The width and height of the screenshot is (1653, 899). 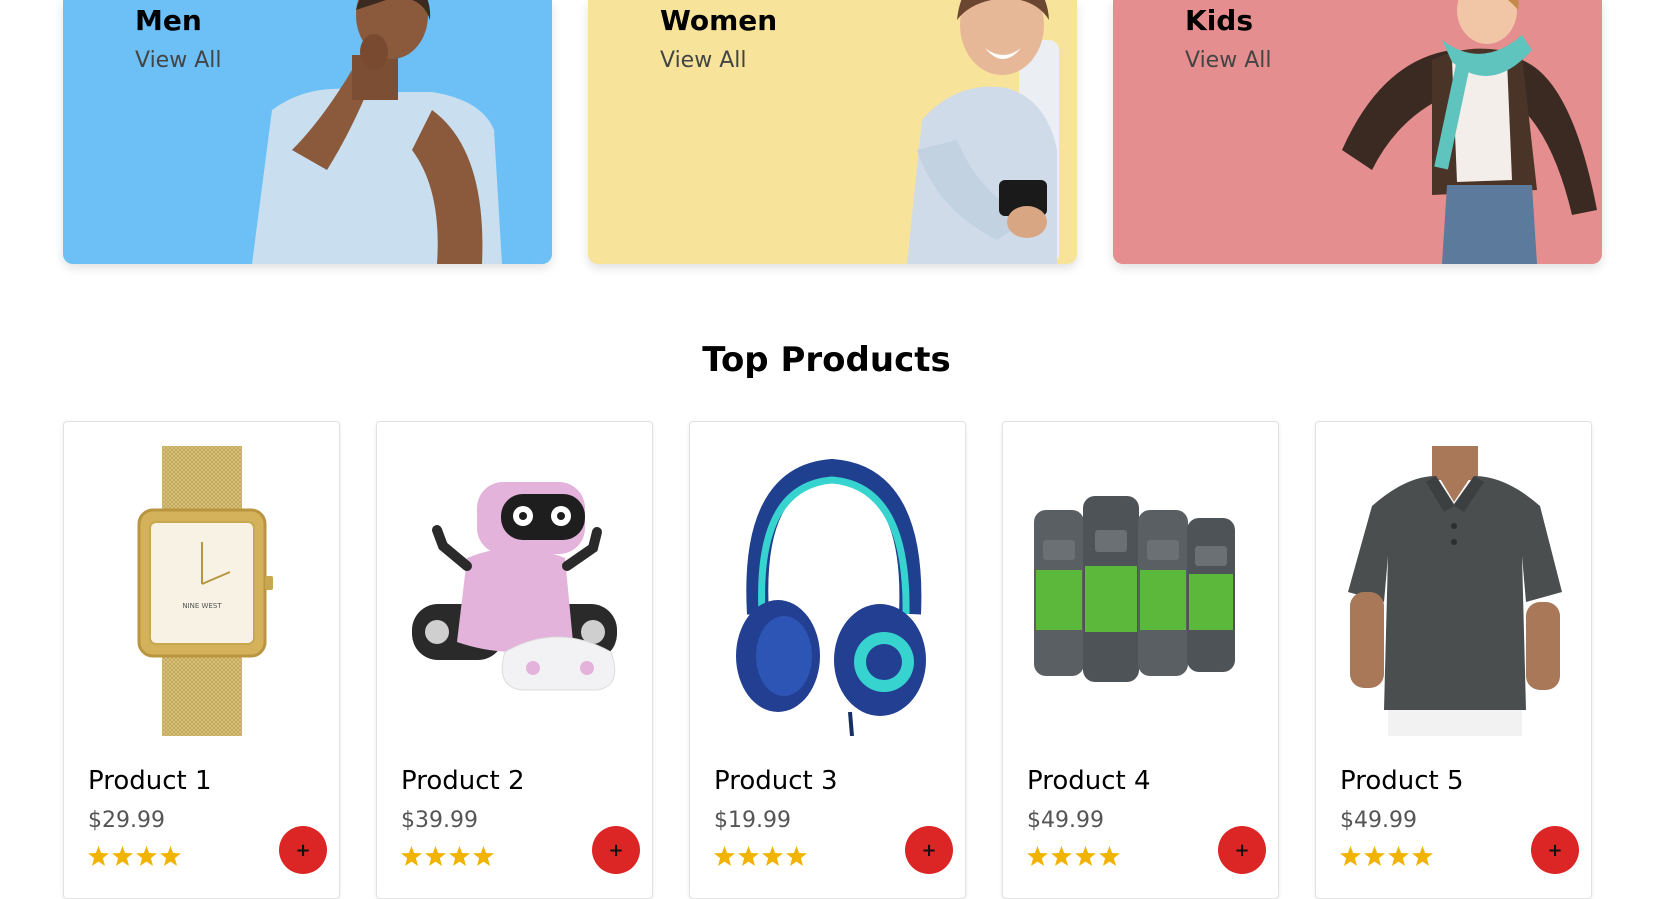 I want to click on product-name: Product 4, so click(x=1089, y=781).